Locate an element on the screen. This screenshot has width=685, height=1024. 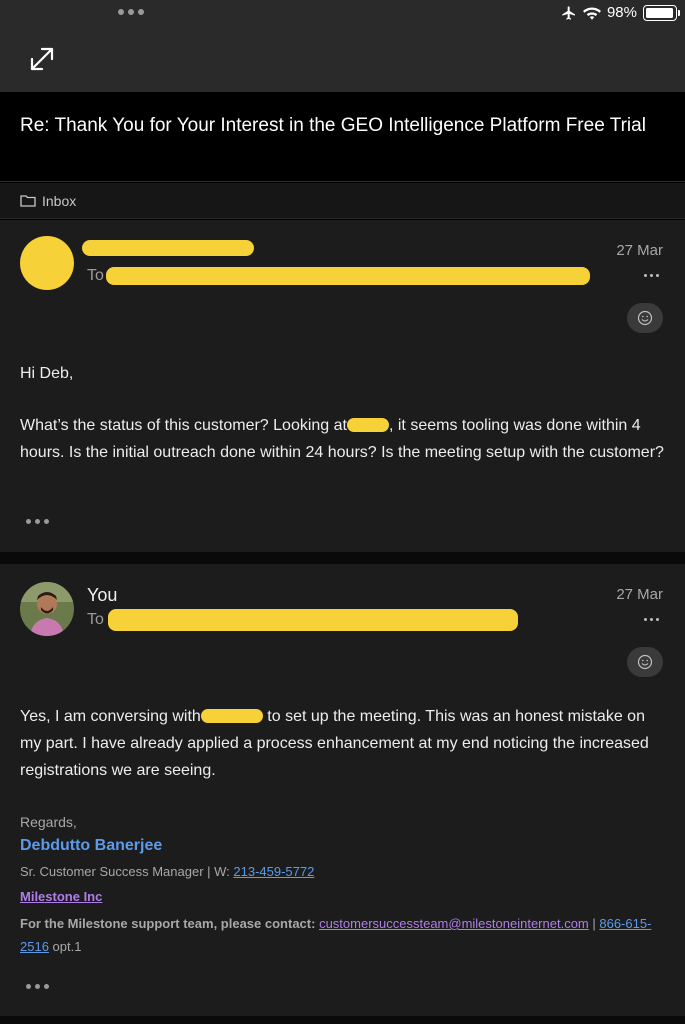
expand-icon is located at coordinates (42, 59).